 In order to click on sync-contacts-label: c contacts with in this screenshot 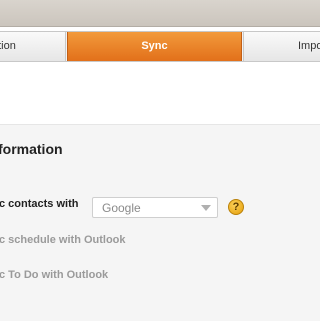, I will do `click(39, 204)`.